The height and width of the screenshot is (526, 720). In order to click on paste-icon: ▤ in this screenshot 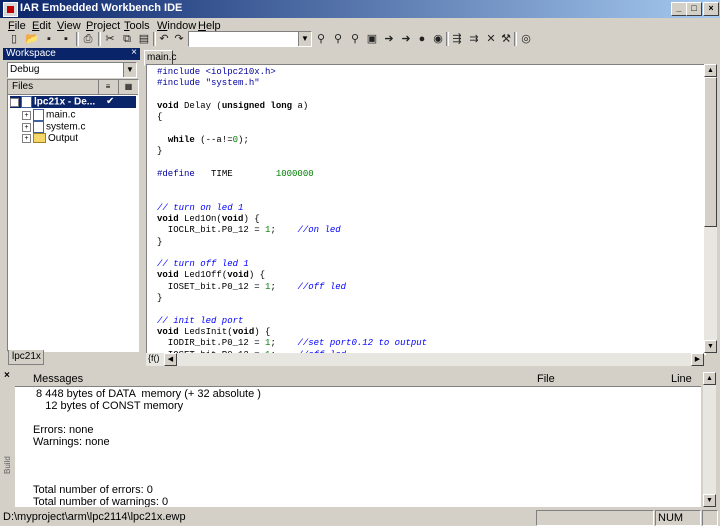, I will do `click(144, 39)`.